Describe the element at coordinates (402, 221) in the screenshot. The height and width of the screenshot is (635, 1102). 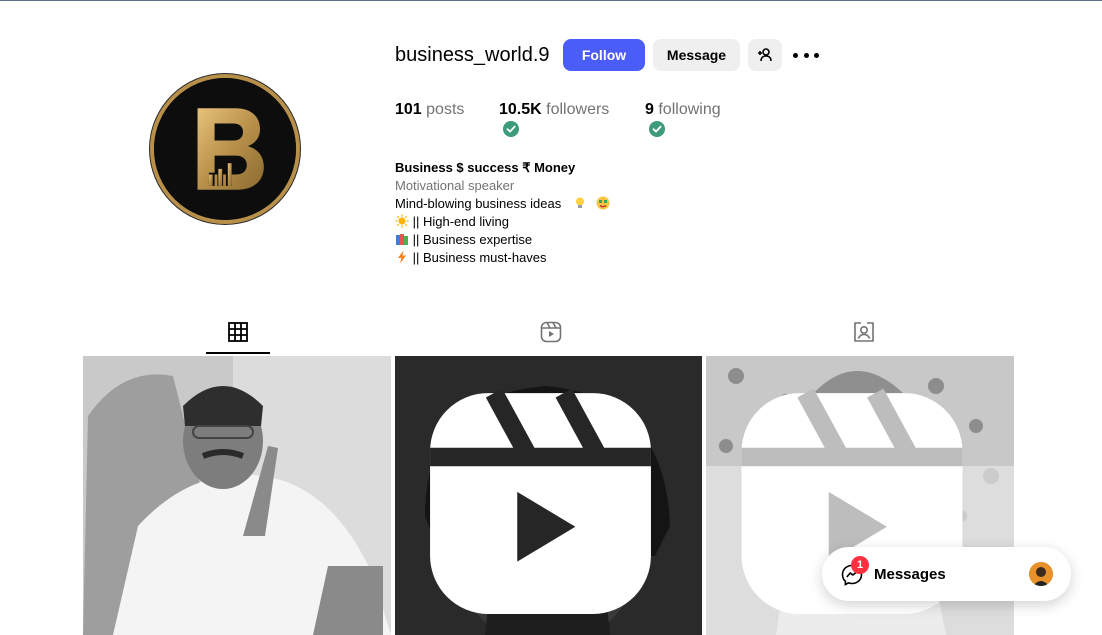
I see `sun-icon` at that location.